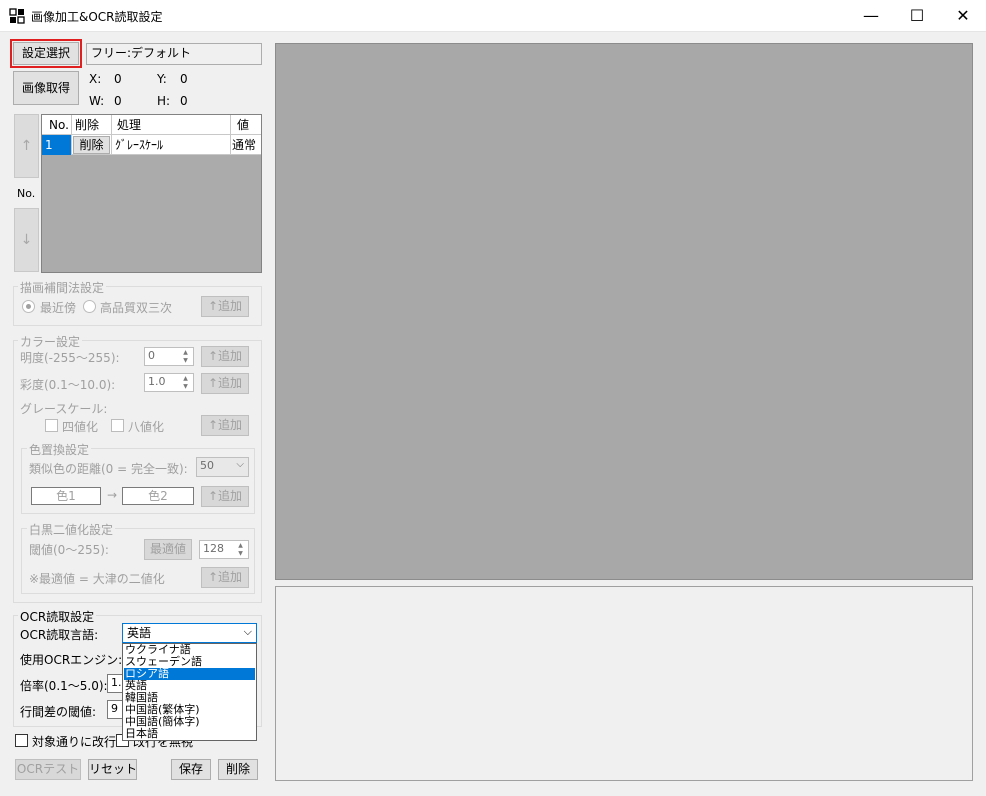  I want to click on language-option: 日本語, so click(189, 734).